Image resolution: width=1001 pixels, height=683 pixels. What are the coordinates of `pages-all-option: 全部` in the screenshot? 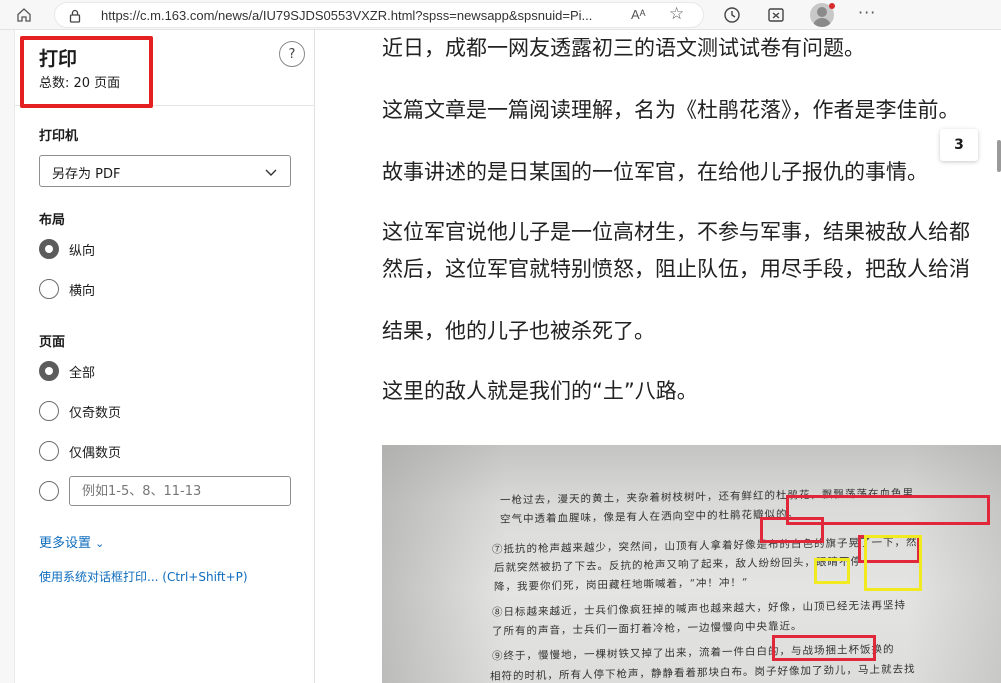 It's located at (67, 371).